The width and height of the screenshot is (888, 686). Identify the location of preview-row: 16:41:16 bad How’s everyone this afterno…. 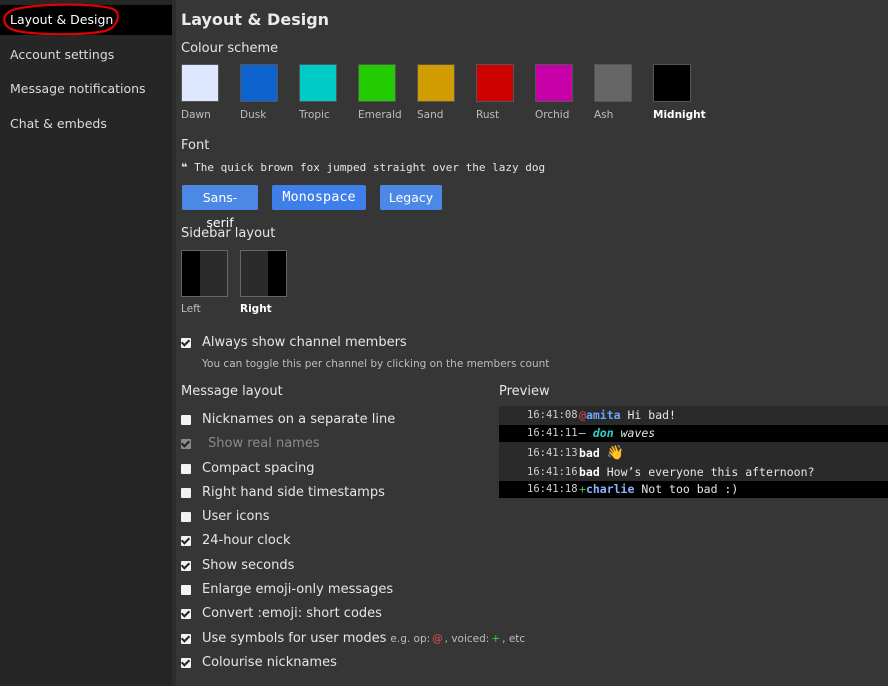
(693, 472).